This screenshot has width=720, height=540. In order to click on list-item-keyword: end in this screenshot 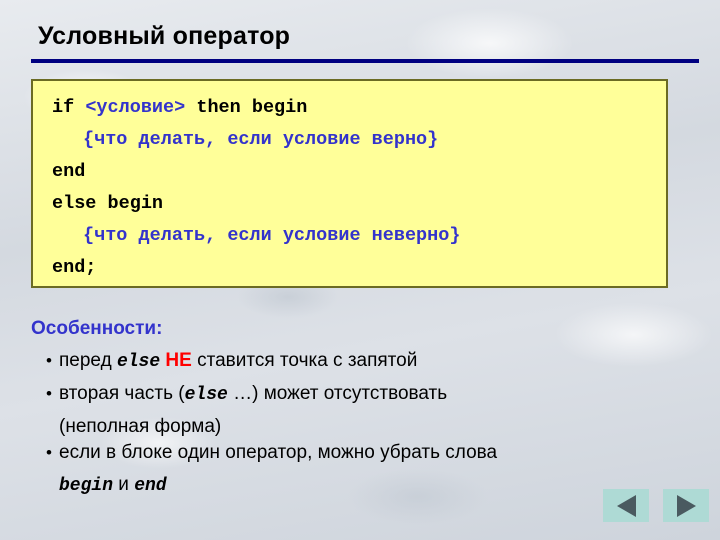, I will do `click(150, 486)`.